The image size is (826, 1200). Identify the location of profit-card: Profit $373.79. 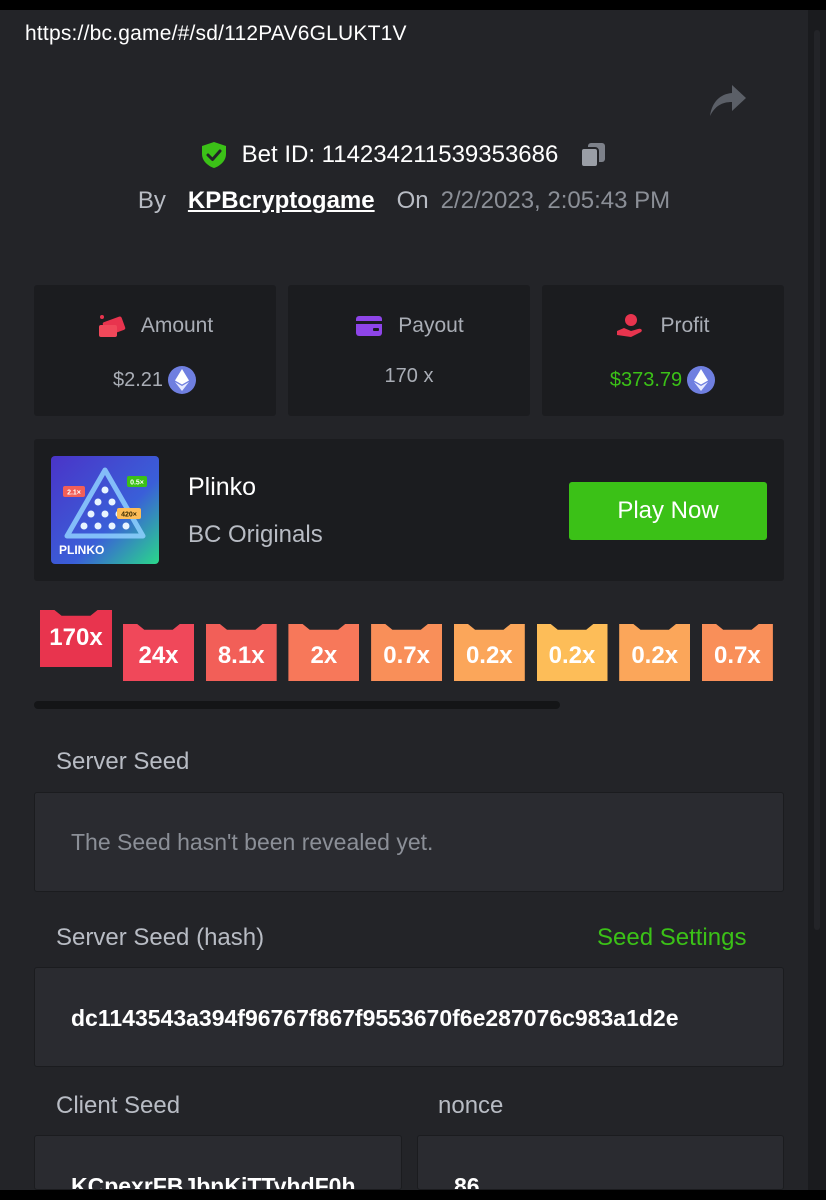
(663, 350).